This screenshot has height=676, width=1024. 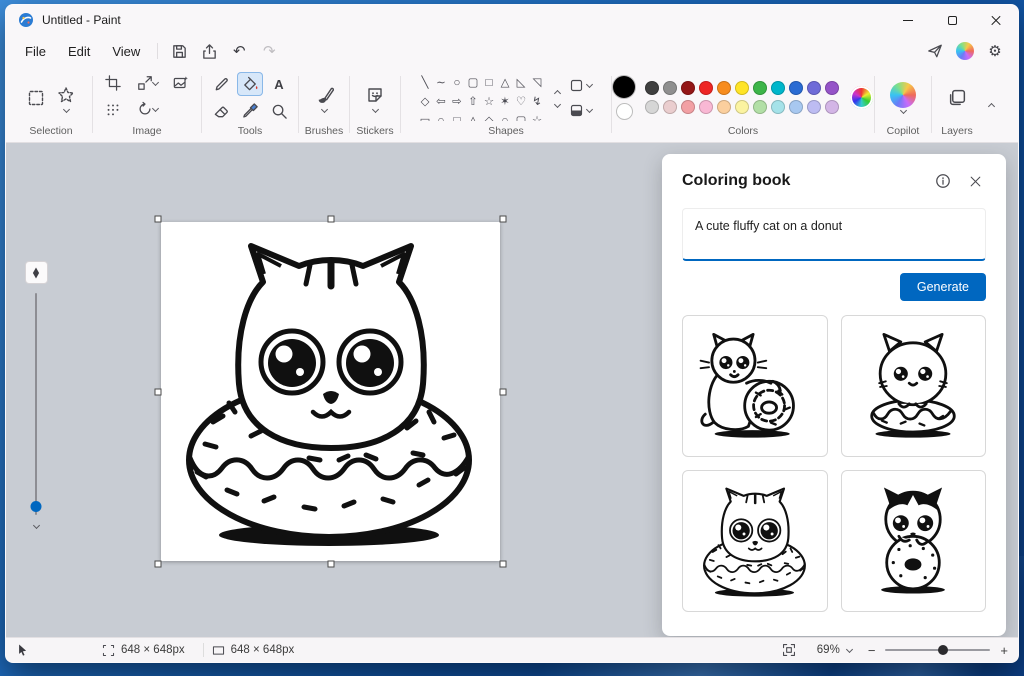 What do you see at coordinates (975, 181) in the screenshot?
I see `panel-close-button` at bounding box center [975, 181].